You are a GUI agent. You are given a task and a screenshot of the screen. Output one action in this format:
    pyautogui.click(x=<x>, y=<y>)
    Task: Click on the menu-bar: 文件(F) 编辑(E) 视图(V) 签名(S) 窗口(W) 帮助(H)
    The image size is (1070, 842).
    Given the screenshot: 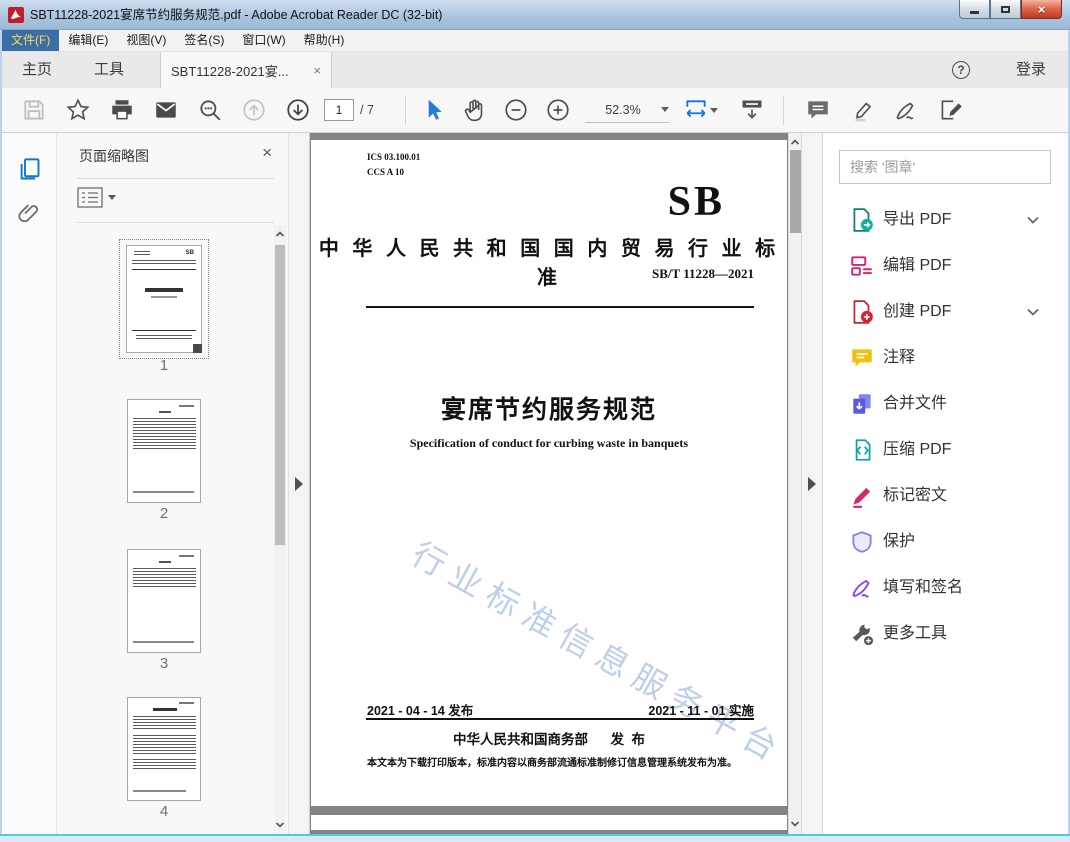 What is the action you would take?
    pyautogui.click(x=535, y=41)
    